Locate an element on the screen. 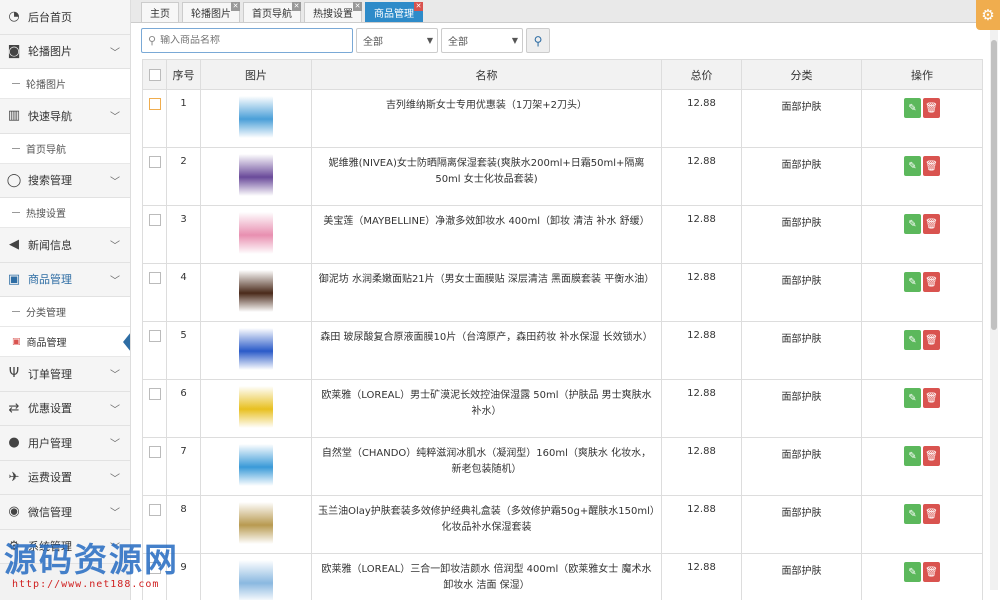  sidebar-item-quick-nav: ▥ 快速导航 ﹀ is located at coordinates (65, 116).